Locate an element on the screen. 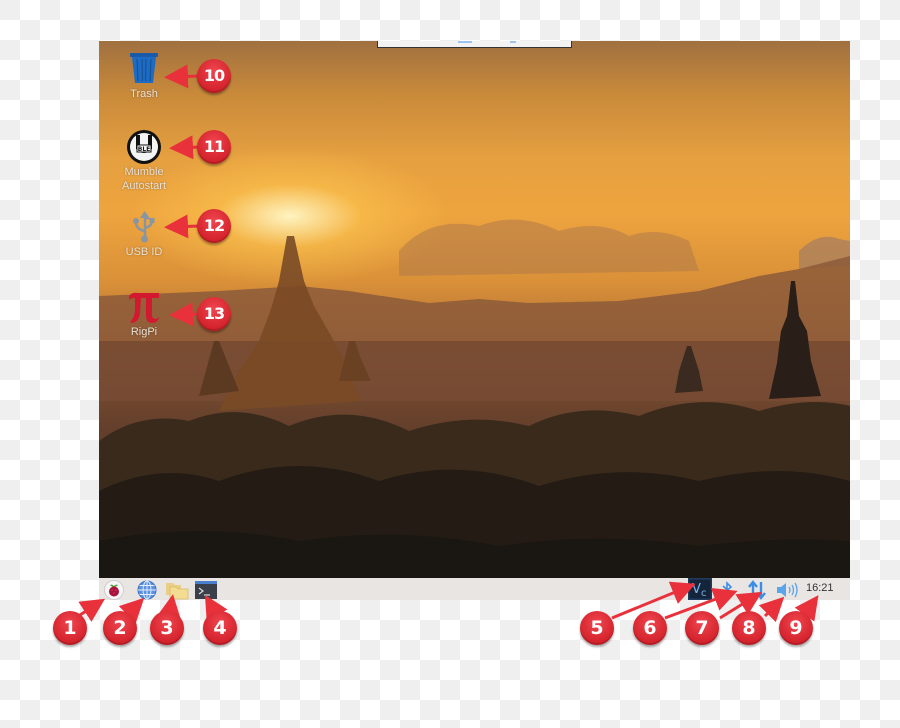 The height and width of the screenshot is (728, 900). network-tray-button is located at coordinates (757, 590).